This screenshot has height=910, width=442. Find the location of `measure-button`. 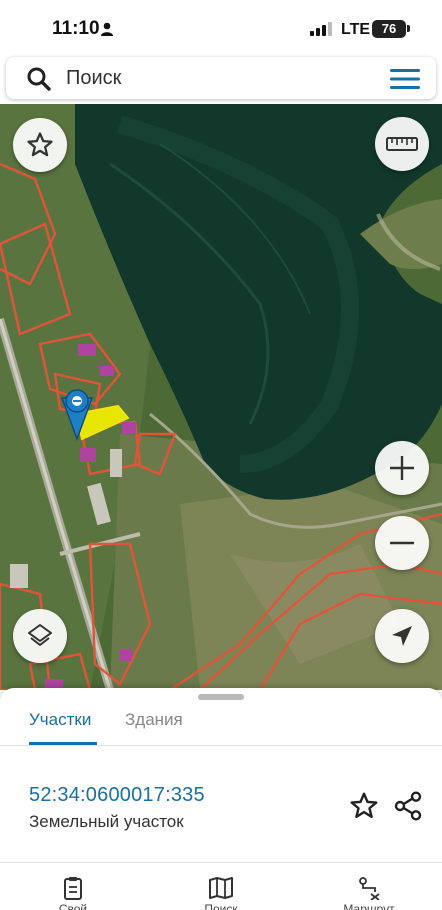

measure-button is located at coordinates (402, 144).